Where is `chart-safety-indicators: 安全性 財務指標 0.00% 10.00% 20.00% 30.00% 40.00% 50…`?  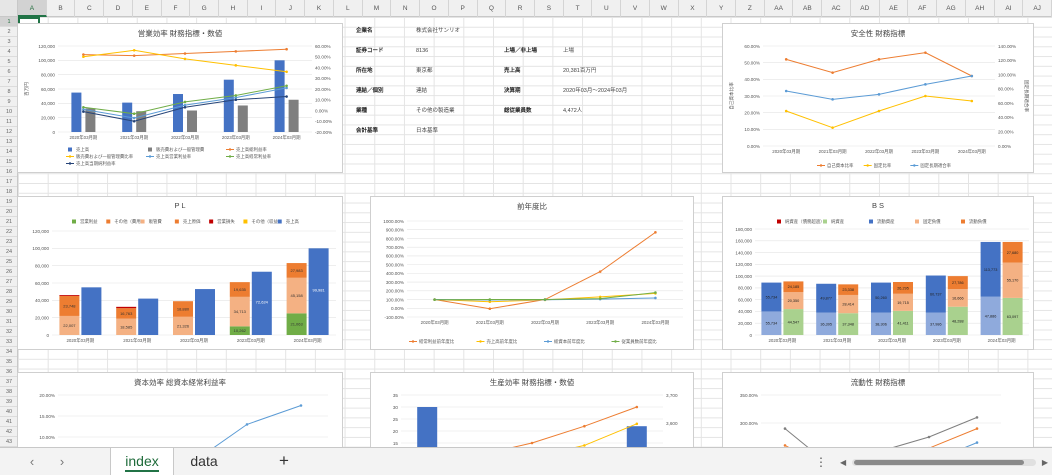 chart-safety-indicators: 安全性 財務指標 0.00% 10.00% 20.00% 30.00% 40.00% 50… is located at coordinates (878, 98).